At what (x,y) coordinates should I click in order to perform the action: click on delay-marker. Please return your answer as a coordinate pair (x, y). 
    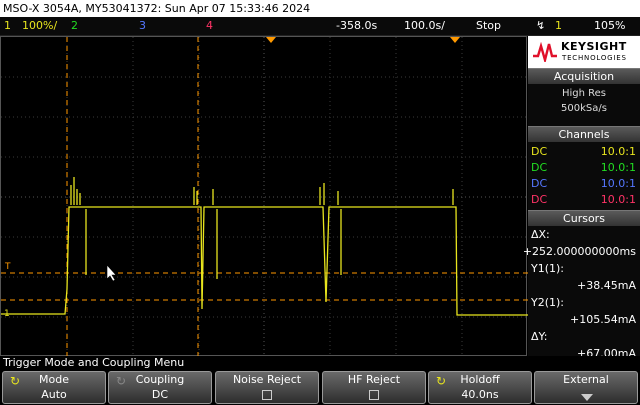
    Looking at the image, I should click on (455, 40).